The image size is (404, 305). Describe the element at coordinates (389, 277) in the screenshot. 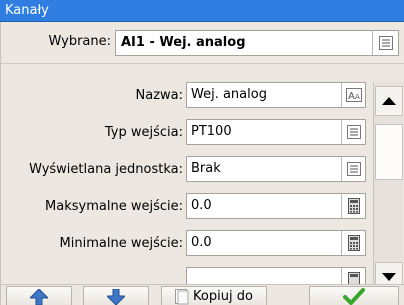

I see `triangle-down-icon` at that location.